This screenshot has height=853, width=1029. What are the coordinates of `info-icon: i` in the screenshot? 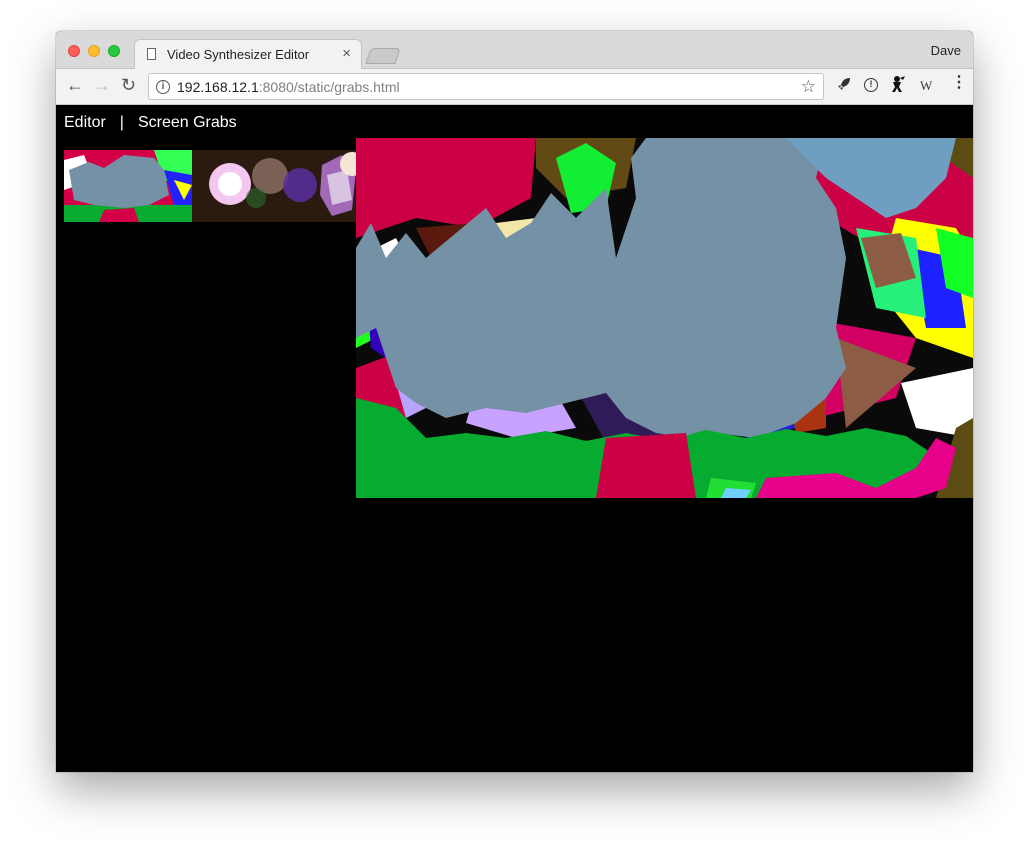 It's located at (163, 87).